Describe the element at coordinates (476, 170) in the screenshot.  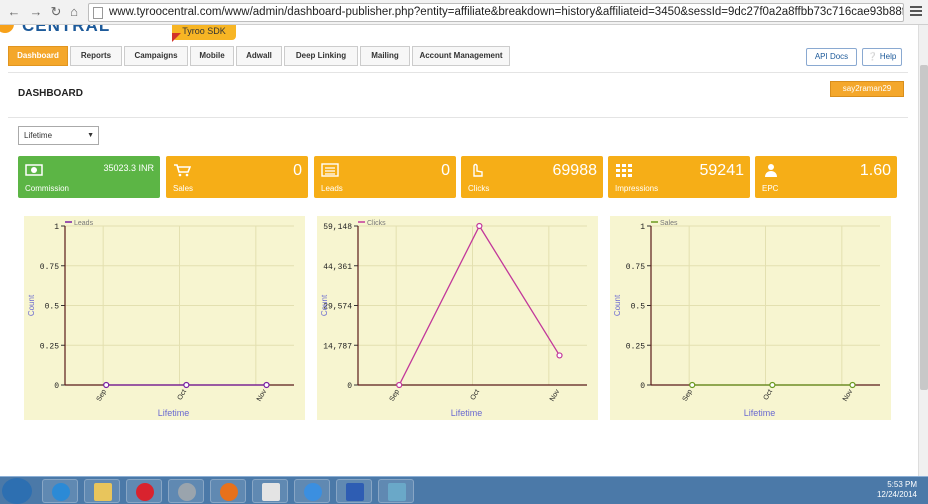
I see `hand-pointer-icon` at that location.